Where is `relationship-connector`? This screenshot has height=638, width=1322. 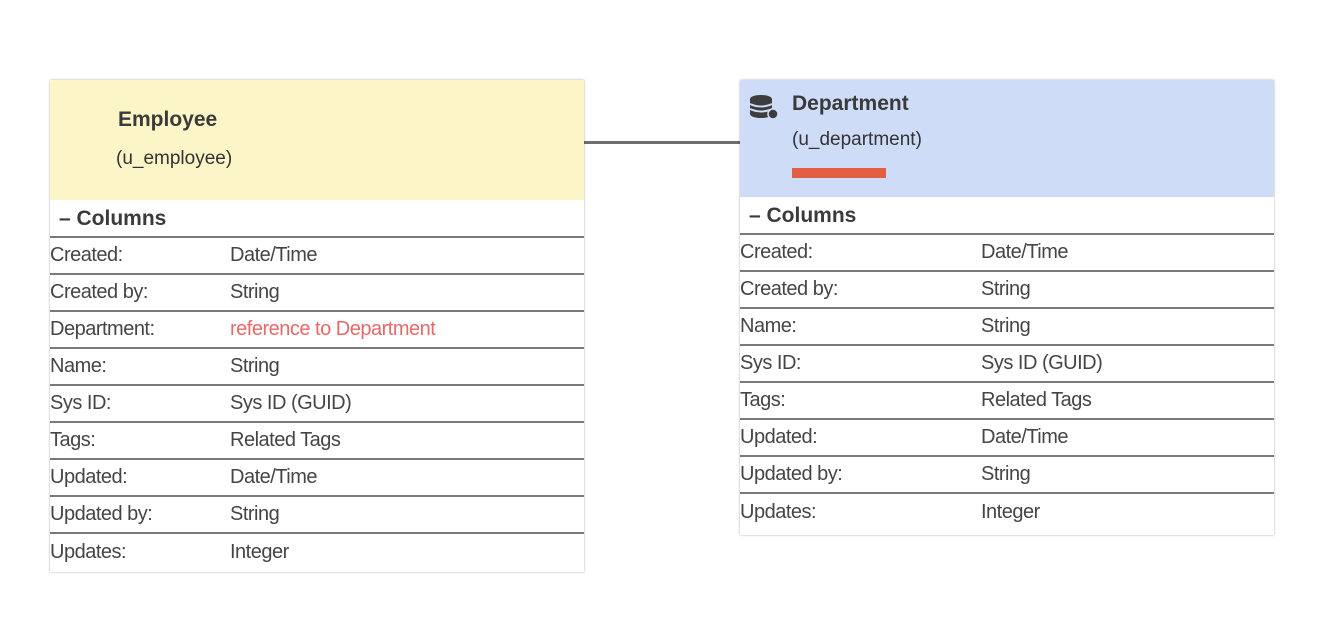 relationship-connector is located at coordinates (662, 142).